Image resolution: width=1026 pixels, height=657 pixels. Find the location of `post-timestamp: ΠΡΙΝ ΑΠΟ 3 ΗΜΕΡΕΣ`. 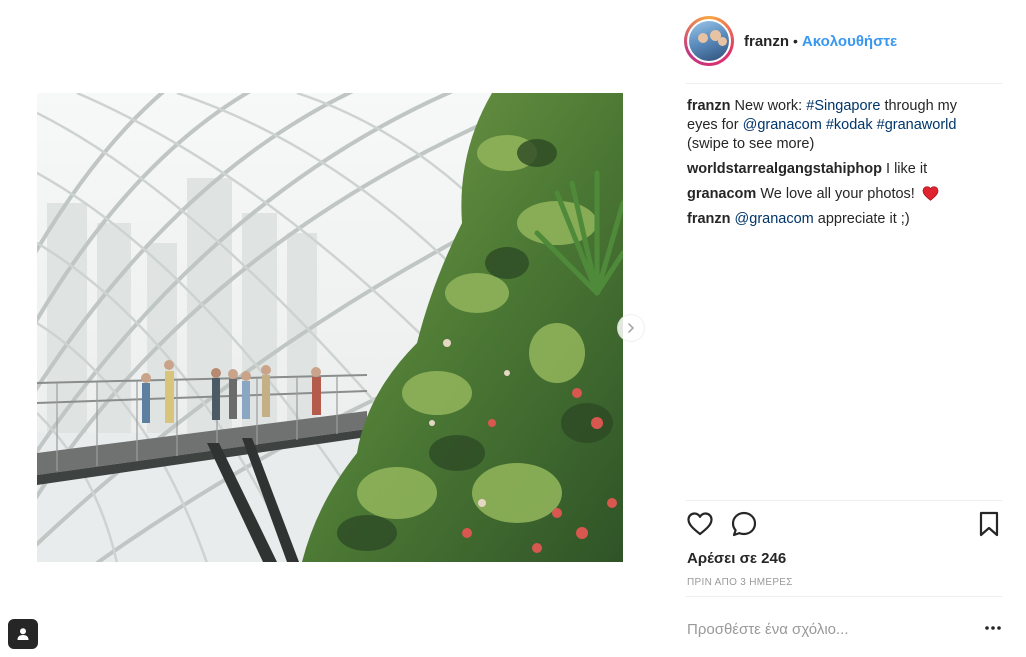

post-timestamp: ΠΡΙΝ ΑΠΟ 3 ΗΜΕΡΕΣ is located at coordinates (740, 582).